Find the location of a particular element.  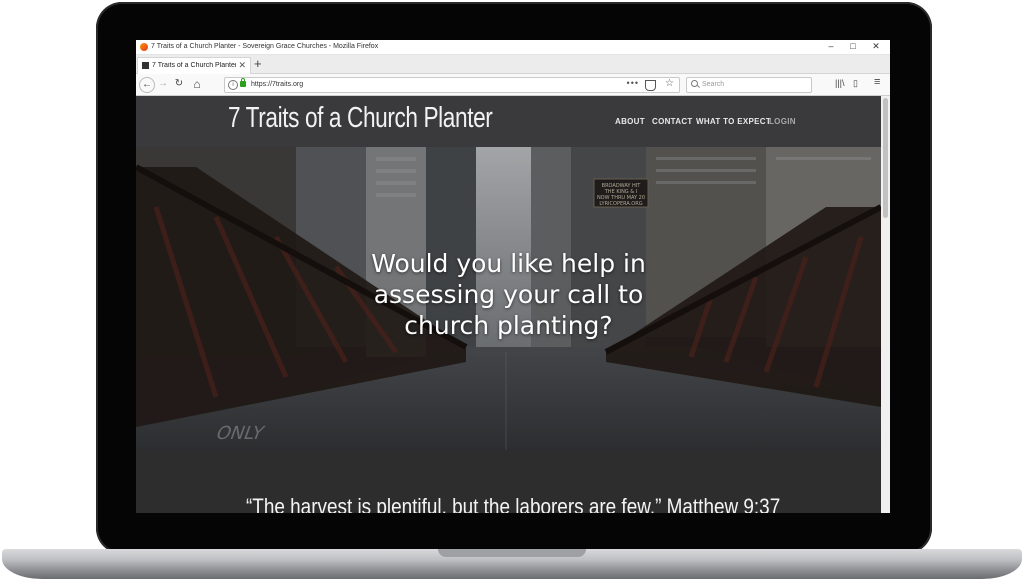

search-icon is located at coordinates (694, 83).